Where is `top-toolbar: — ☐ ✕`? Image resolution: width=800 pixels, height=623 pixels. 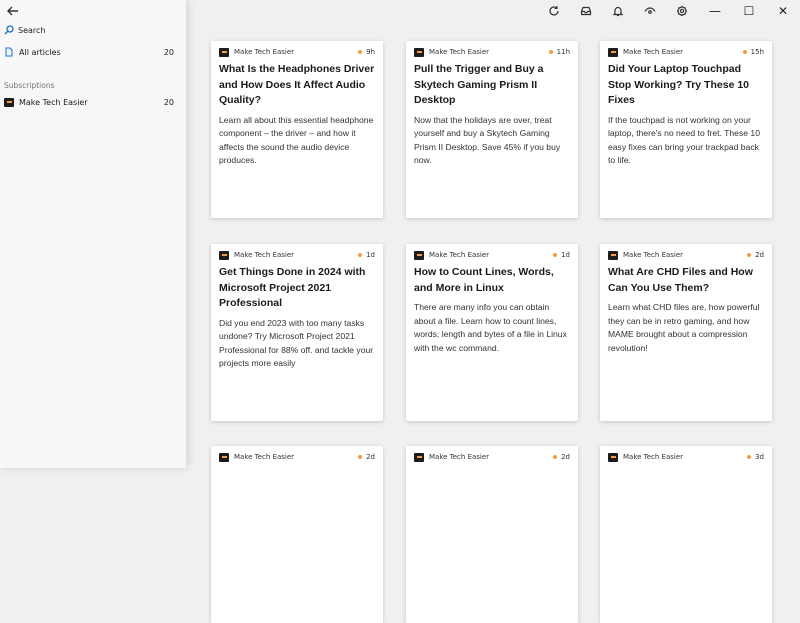 top-toolbar: — ☐ ✕ is located at coordinates (669, 11).